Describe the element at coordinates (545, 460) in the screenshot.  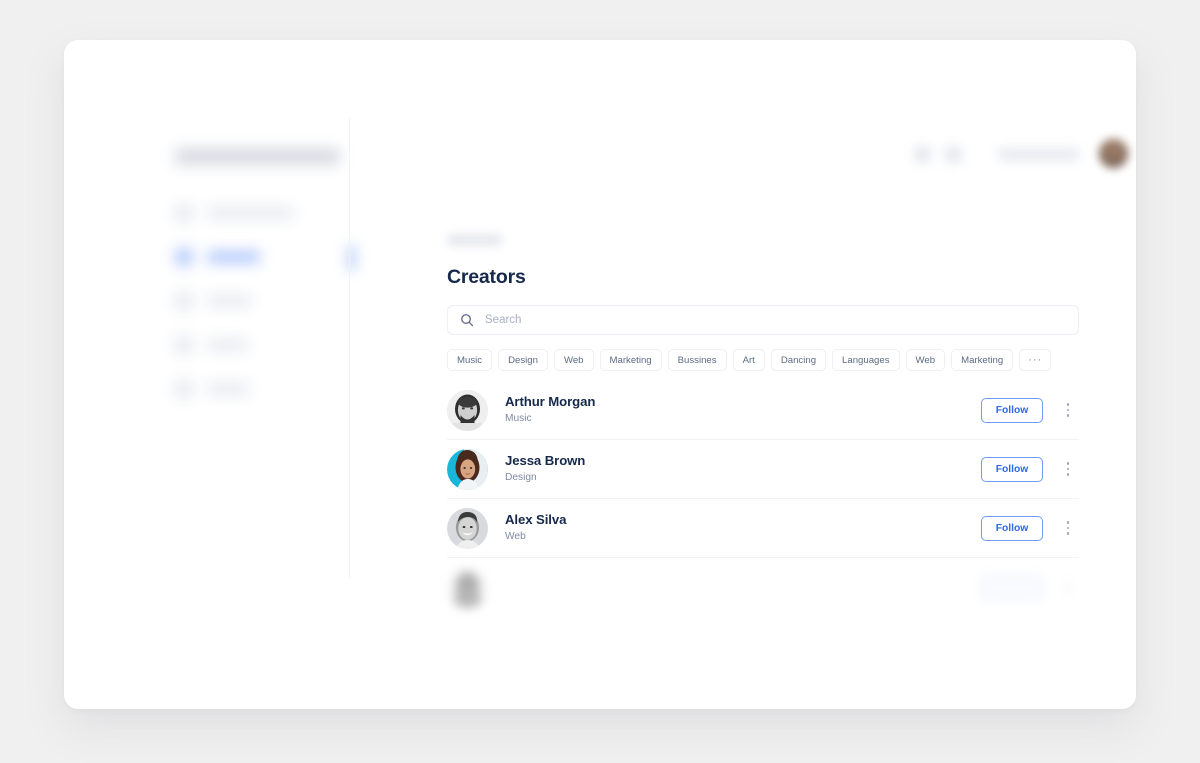
I see `creator-name: Jessa Brown` at that location.